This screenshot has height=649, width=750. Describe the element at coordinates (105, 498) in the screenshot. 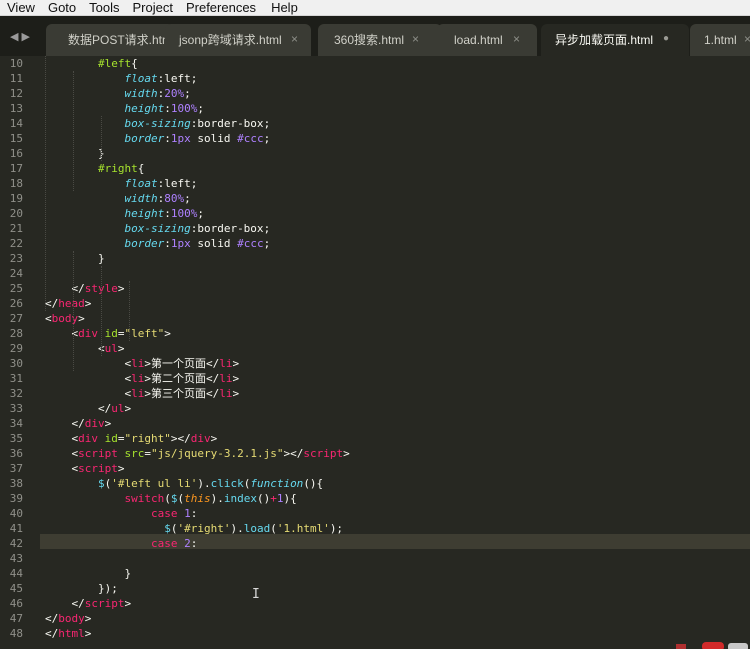

I see `code-token: switch` at that location.